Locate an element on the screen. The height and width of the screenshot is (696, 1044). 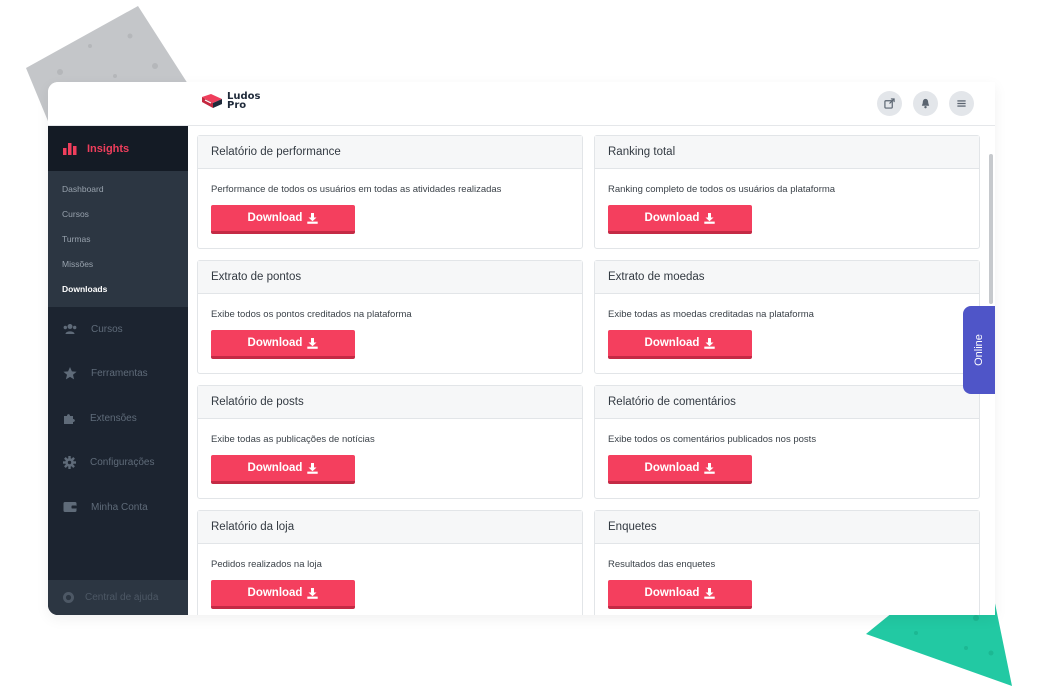
card-title: Ranking total is located at coordinates (787, 152).